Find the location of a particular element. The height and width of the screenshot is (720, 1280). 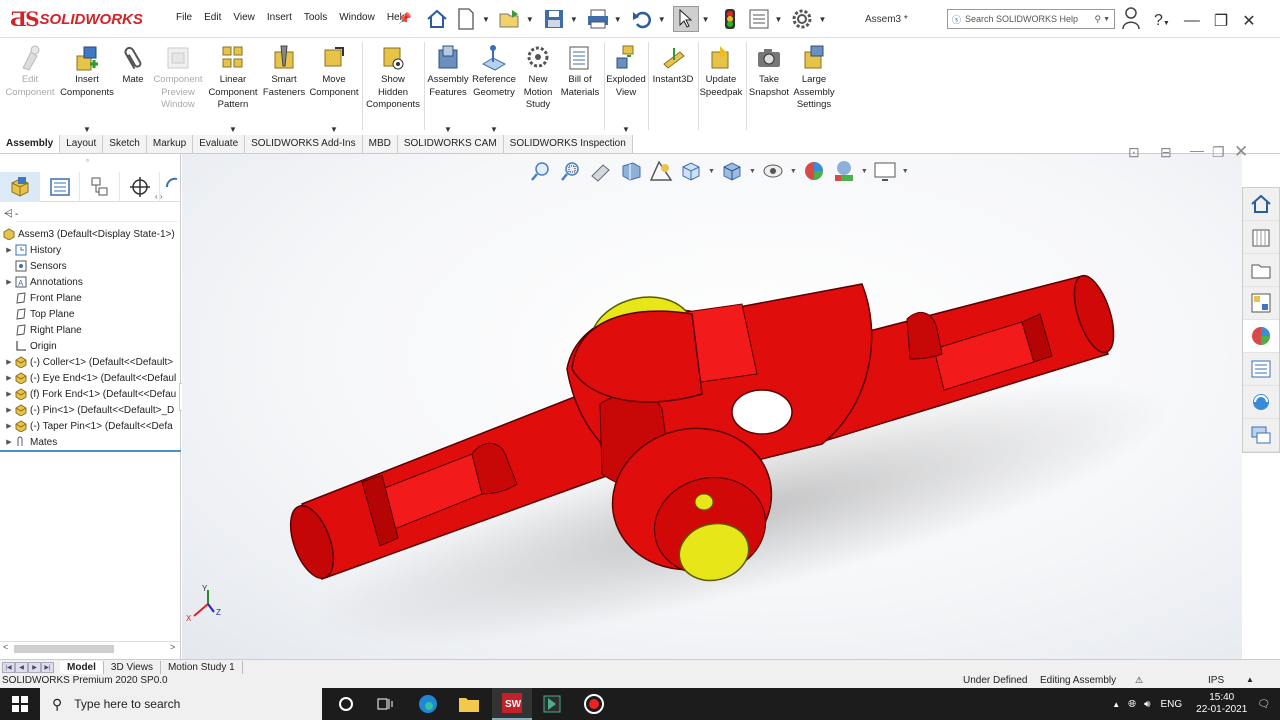

input-language: ENG is located at coordinates (1171, 704).